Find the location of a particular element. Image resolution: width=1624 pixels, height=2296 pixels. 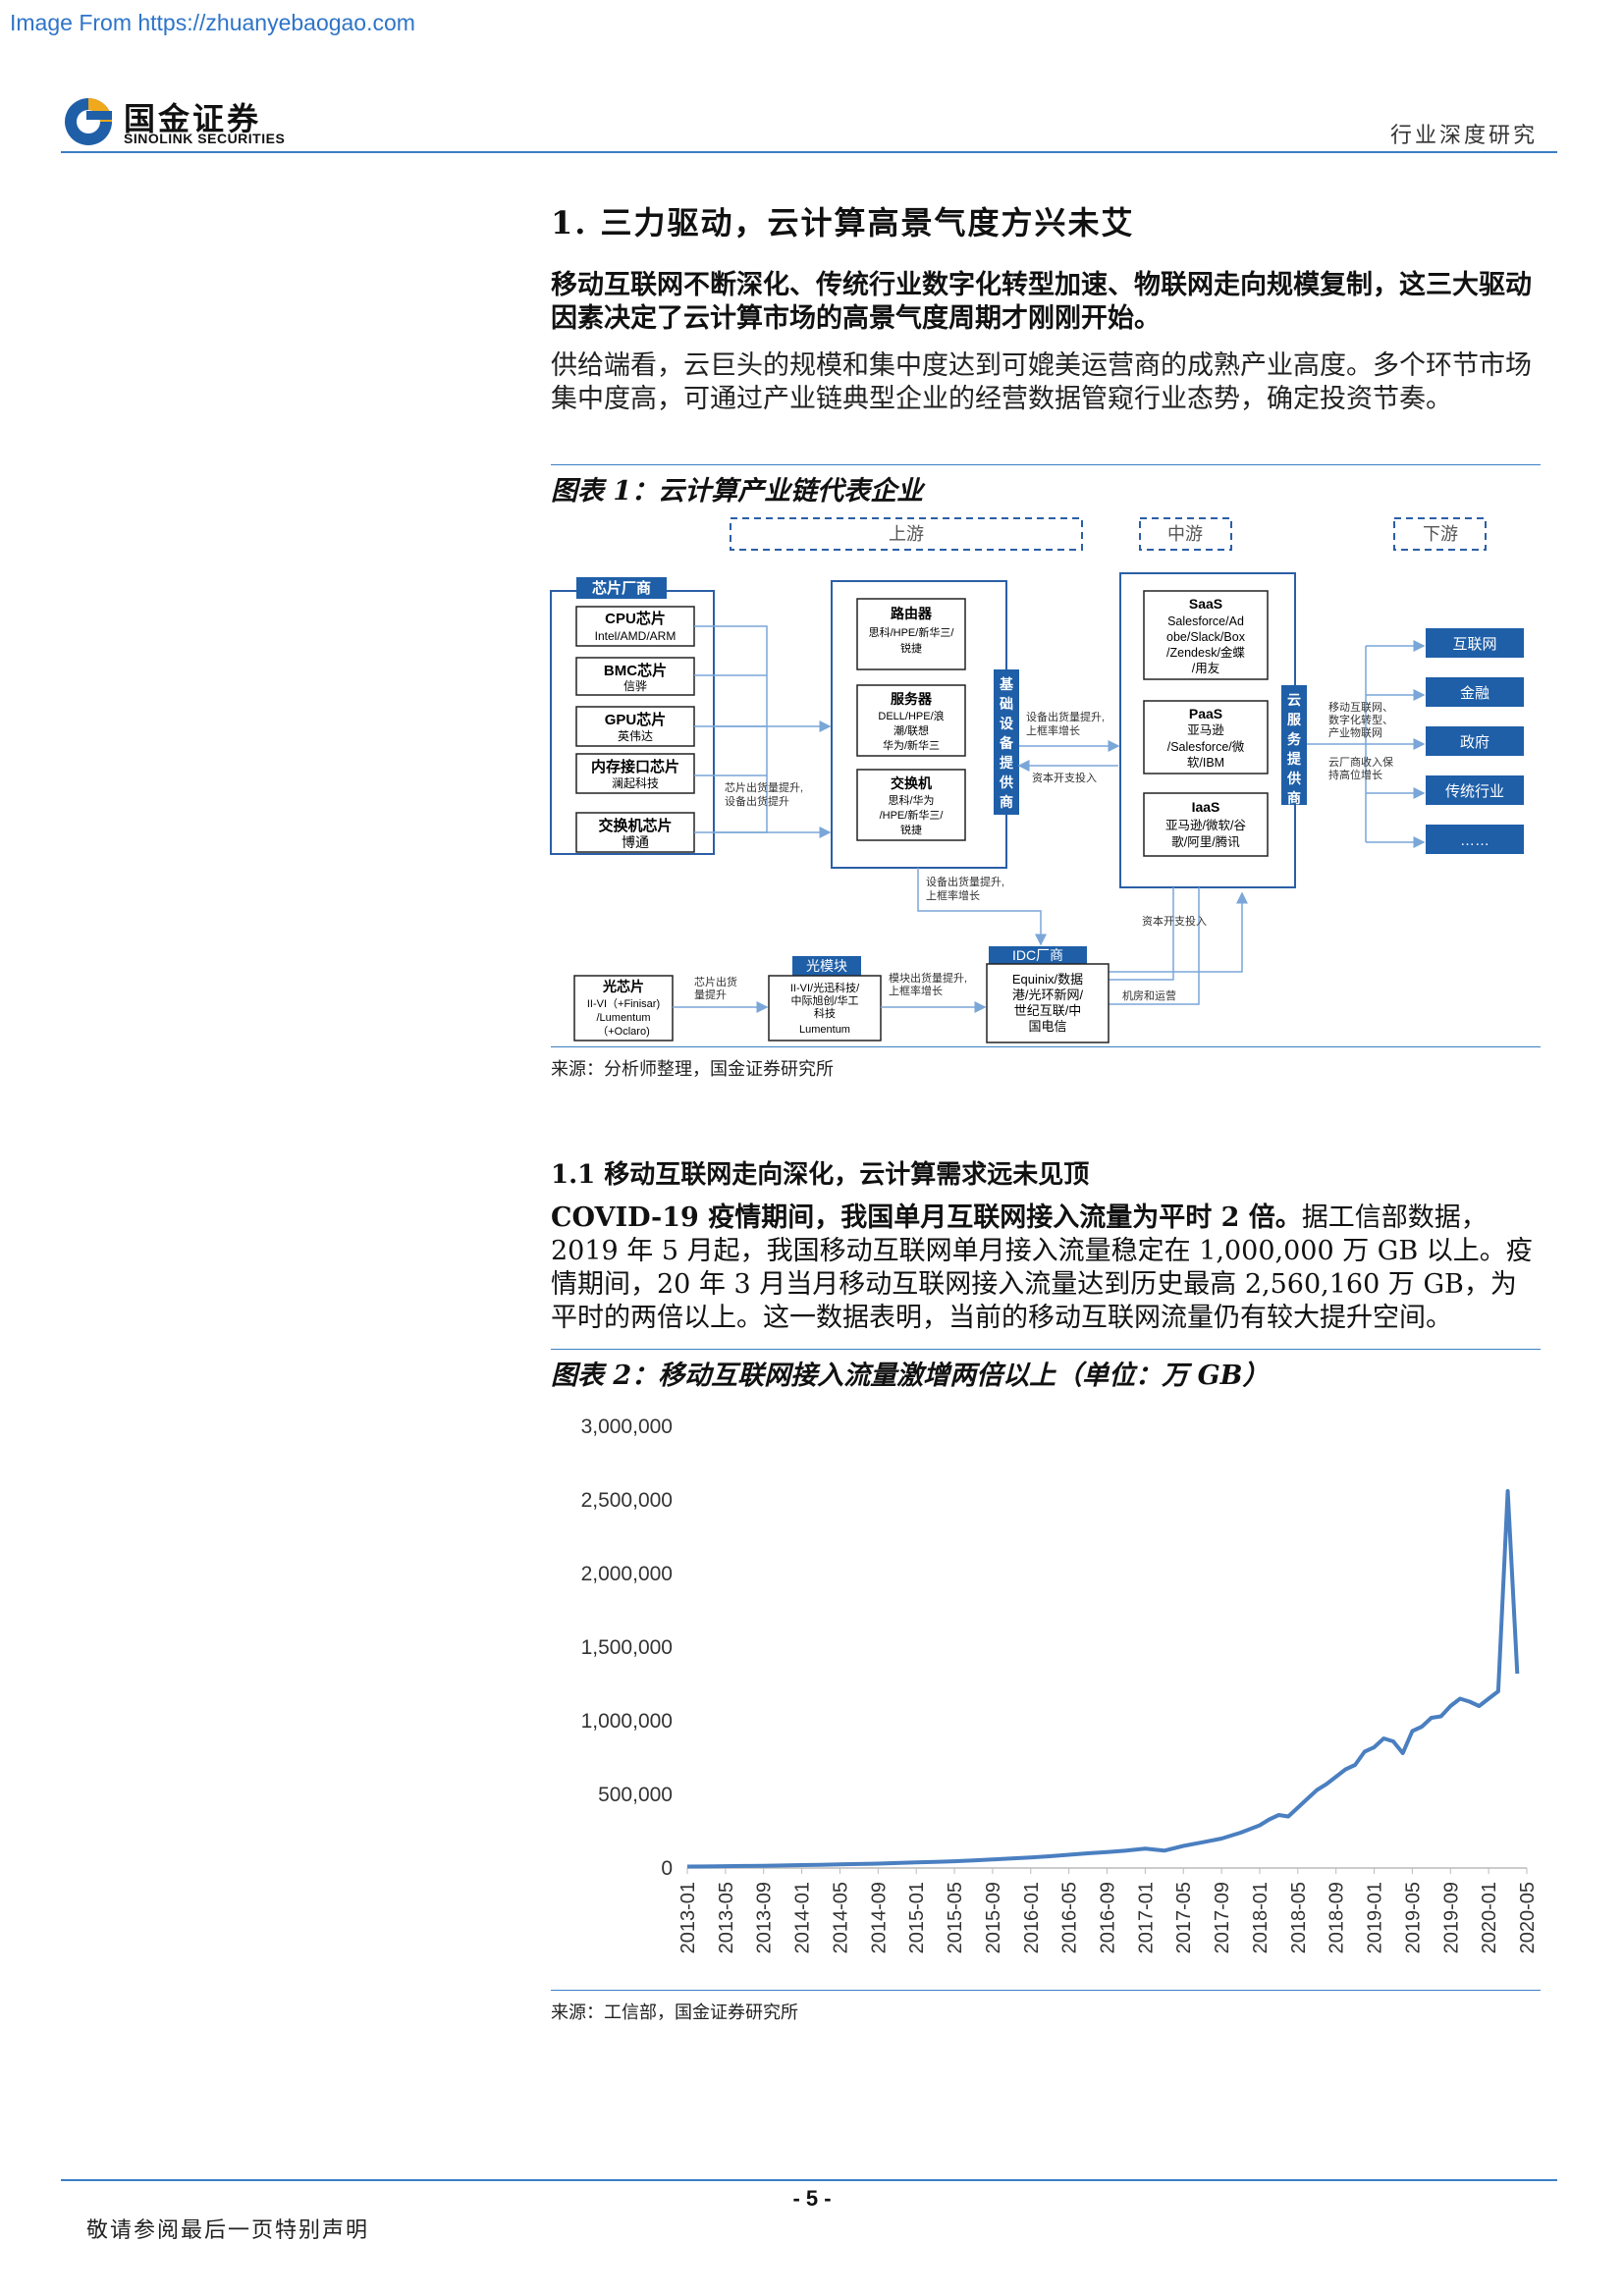

x-tick-label: 2014-05 is located at coordinates (840, 1917).